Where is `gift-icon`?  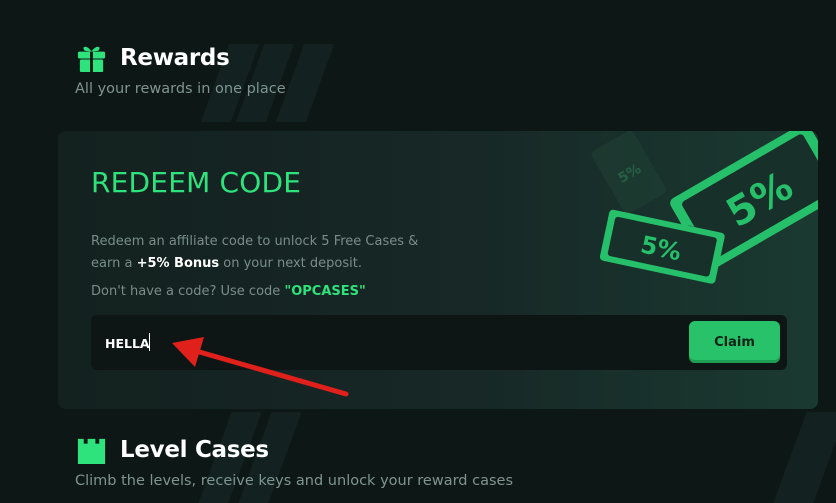 gift-icon is located at coordinates (91, 59).